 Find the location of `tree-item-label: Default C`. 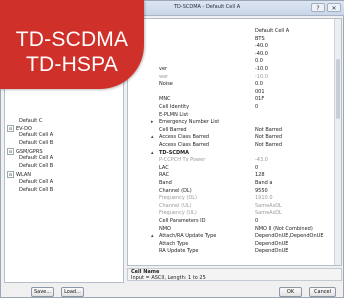

tree-item-label: Default C is located at coordinates (31, 121).